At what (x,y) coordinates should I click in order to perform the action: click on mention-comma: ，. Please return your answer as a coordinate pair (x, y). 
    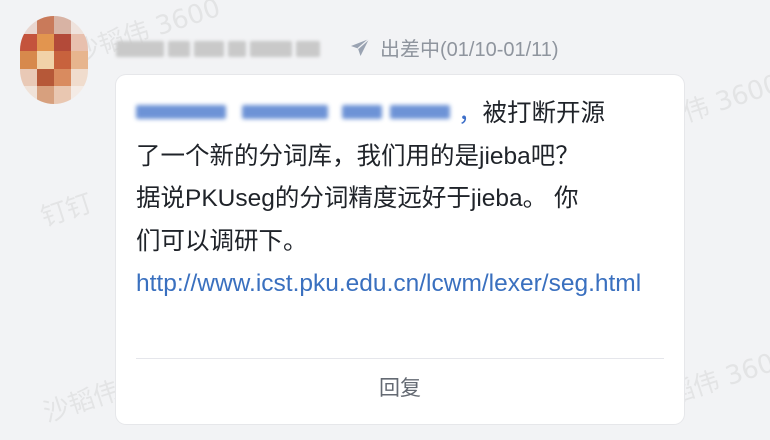
    Looking at the image, I should click on (470, 113).